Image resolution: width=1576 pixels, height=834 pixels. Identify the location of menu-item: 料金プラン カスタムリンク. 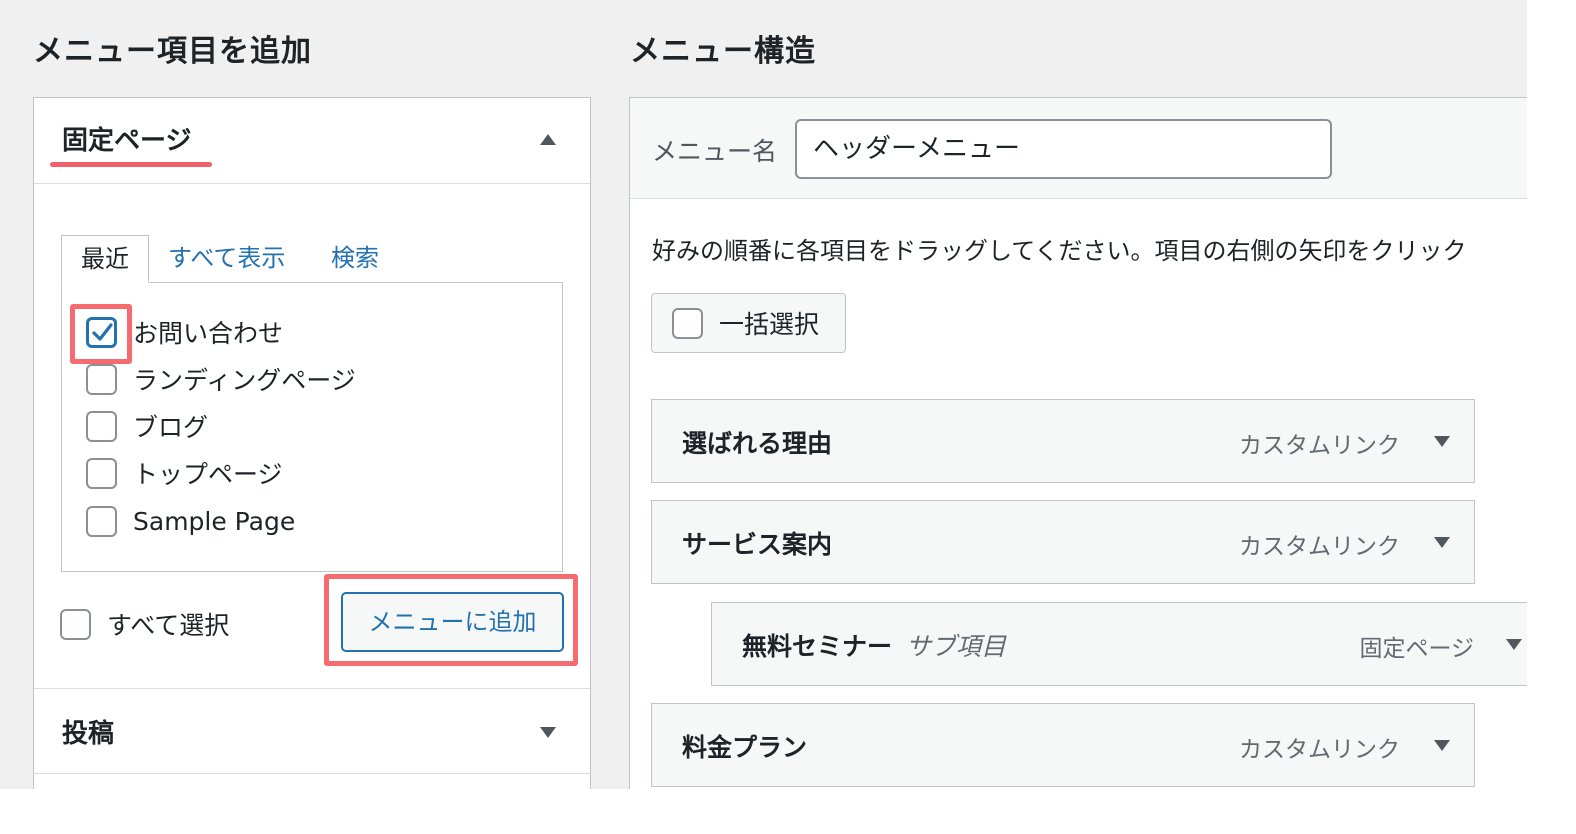
(1063, 745).